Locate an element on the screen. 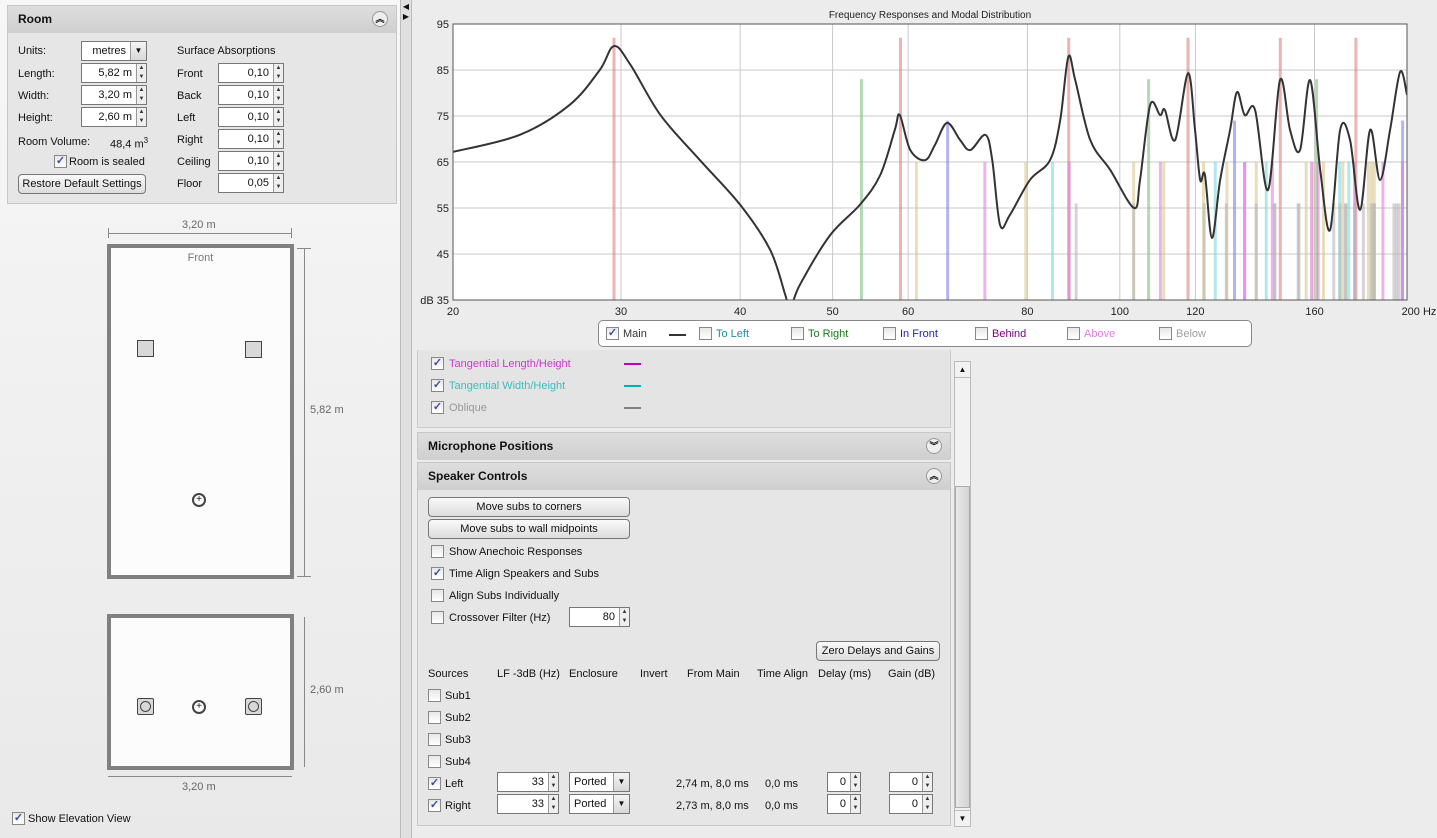  option-label: Crossover Filter (Hz) is located at coordinates (500, 618).